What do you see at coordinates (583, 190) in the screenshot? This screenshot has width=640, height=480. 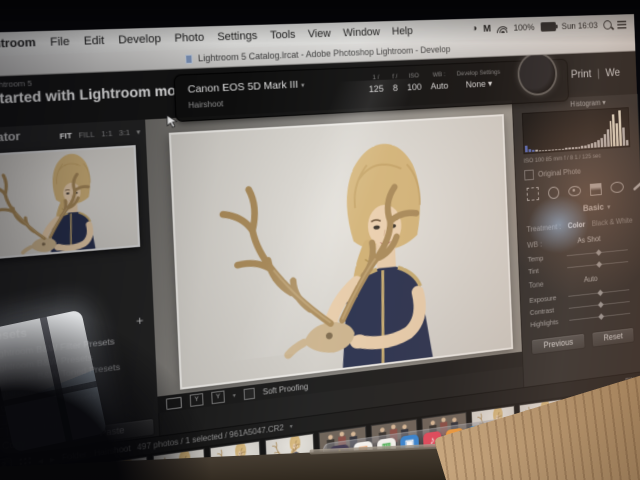 I see `tool-strip` at bounding box center [583, 190].